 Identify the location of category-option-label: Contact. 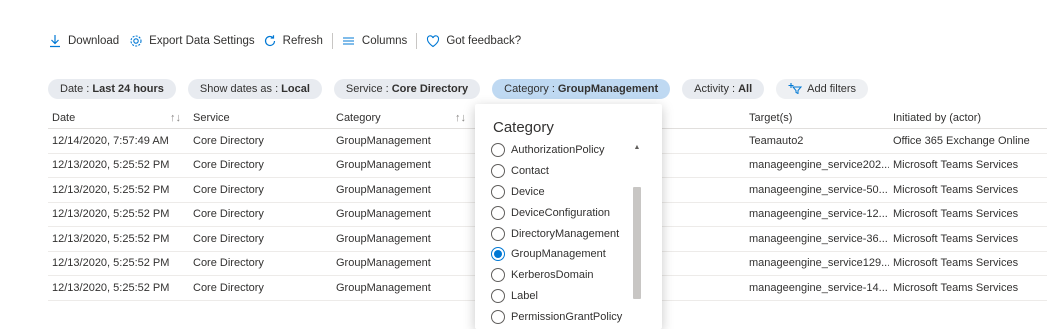
(530, 171).